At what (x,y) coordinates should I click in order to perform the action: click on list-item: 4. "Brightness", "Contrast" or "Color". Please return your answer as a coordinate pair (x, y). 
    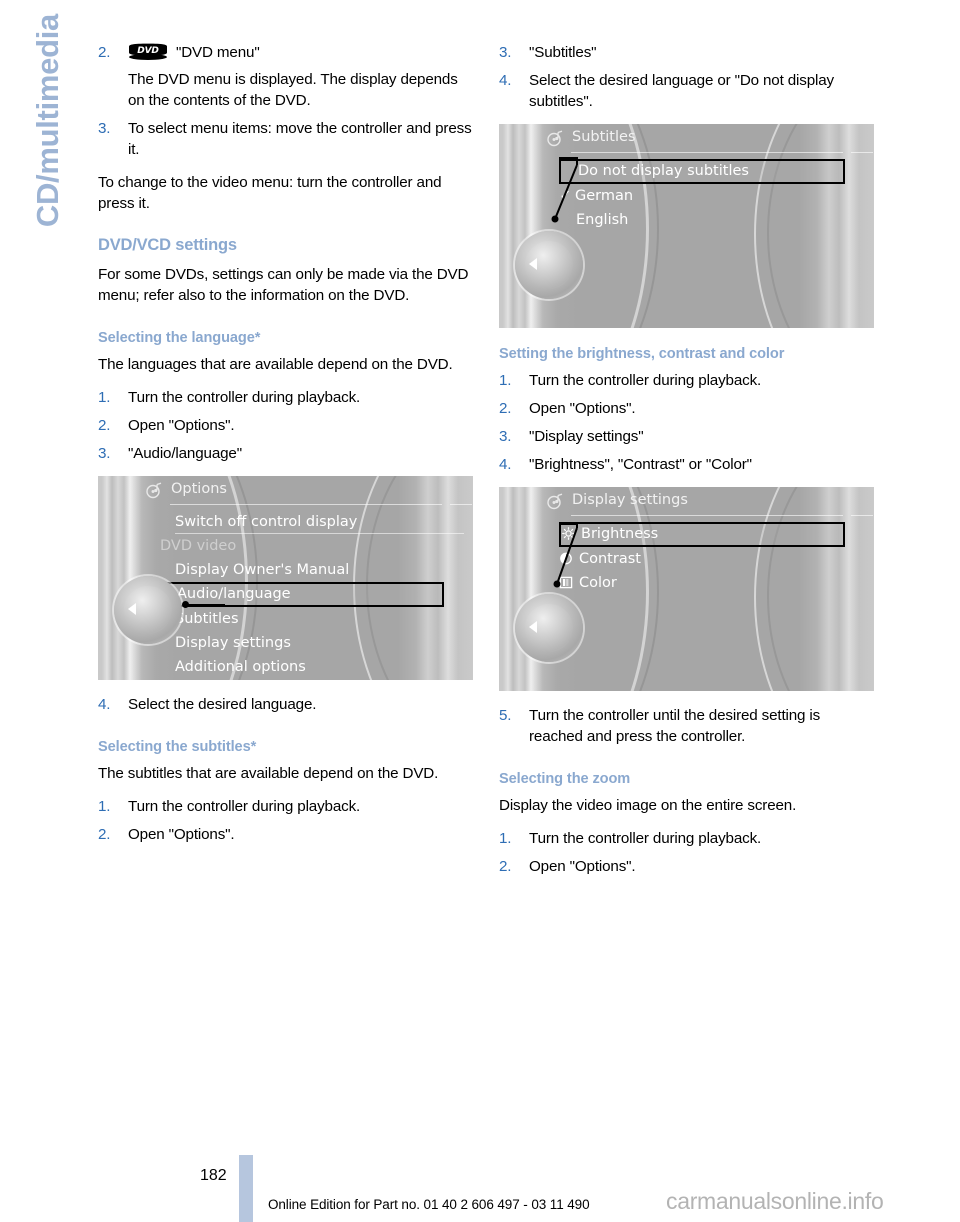
    Looking at the image, I should click on (686, 464).